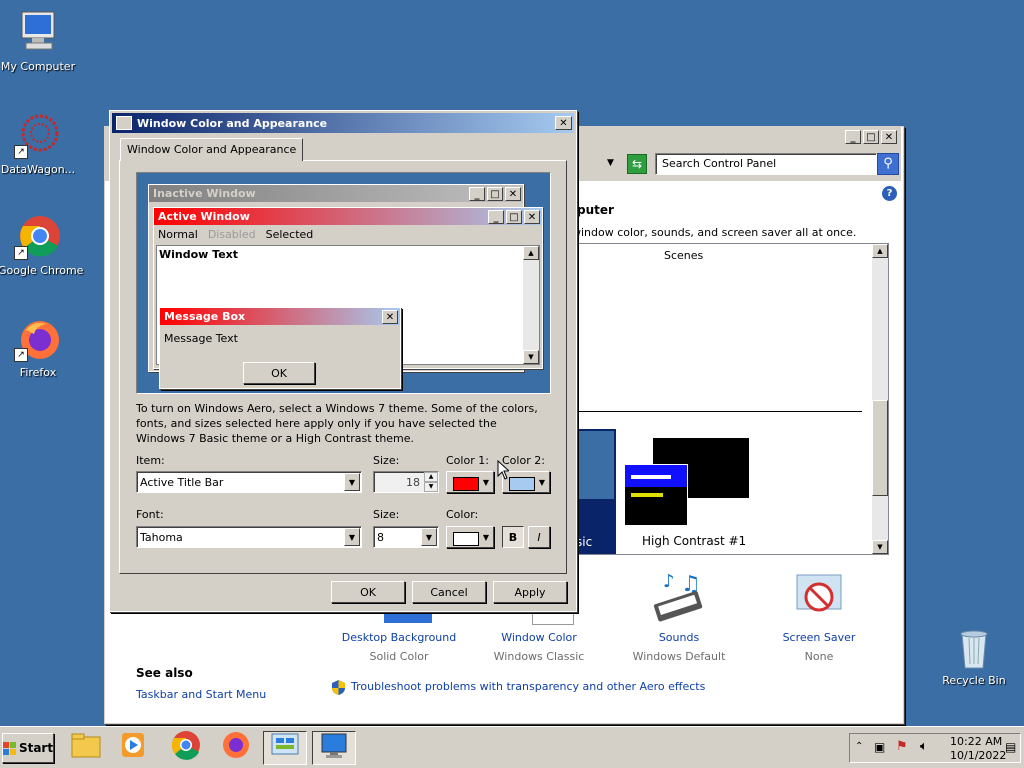 This screenshot has height=768, width=1024. What do you see at coordinates (610, 163) in the screenshot?
I see `address-dropdown-arrow-icon: ▼` at bounding box center [610, 163].